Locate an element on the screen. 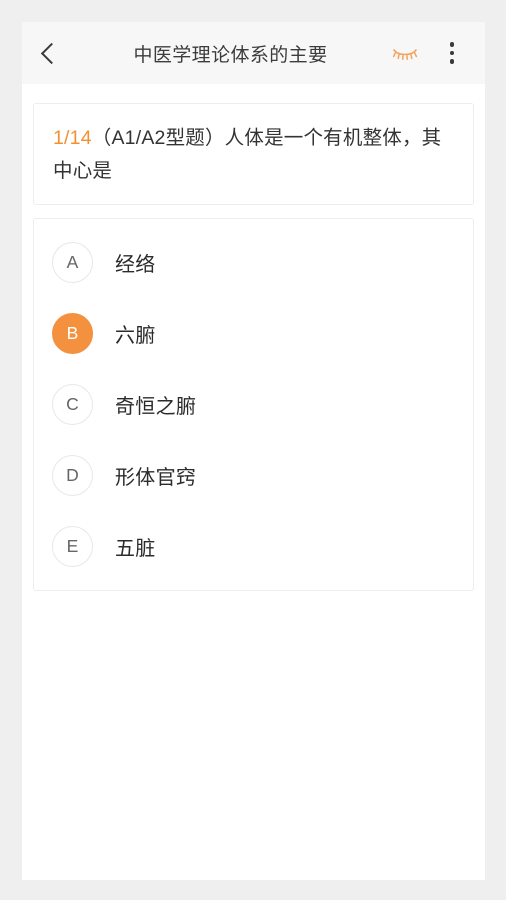 The image size is (506, 900). option-letter-e: E is located at coordinates (72, 546).